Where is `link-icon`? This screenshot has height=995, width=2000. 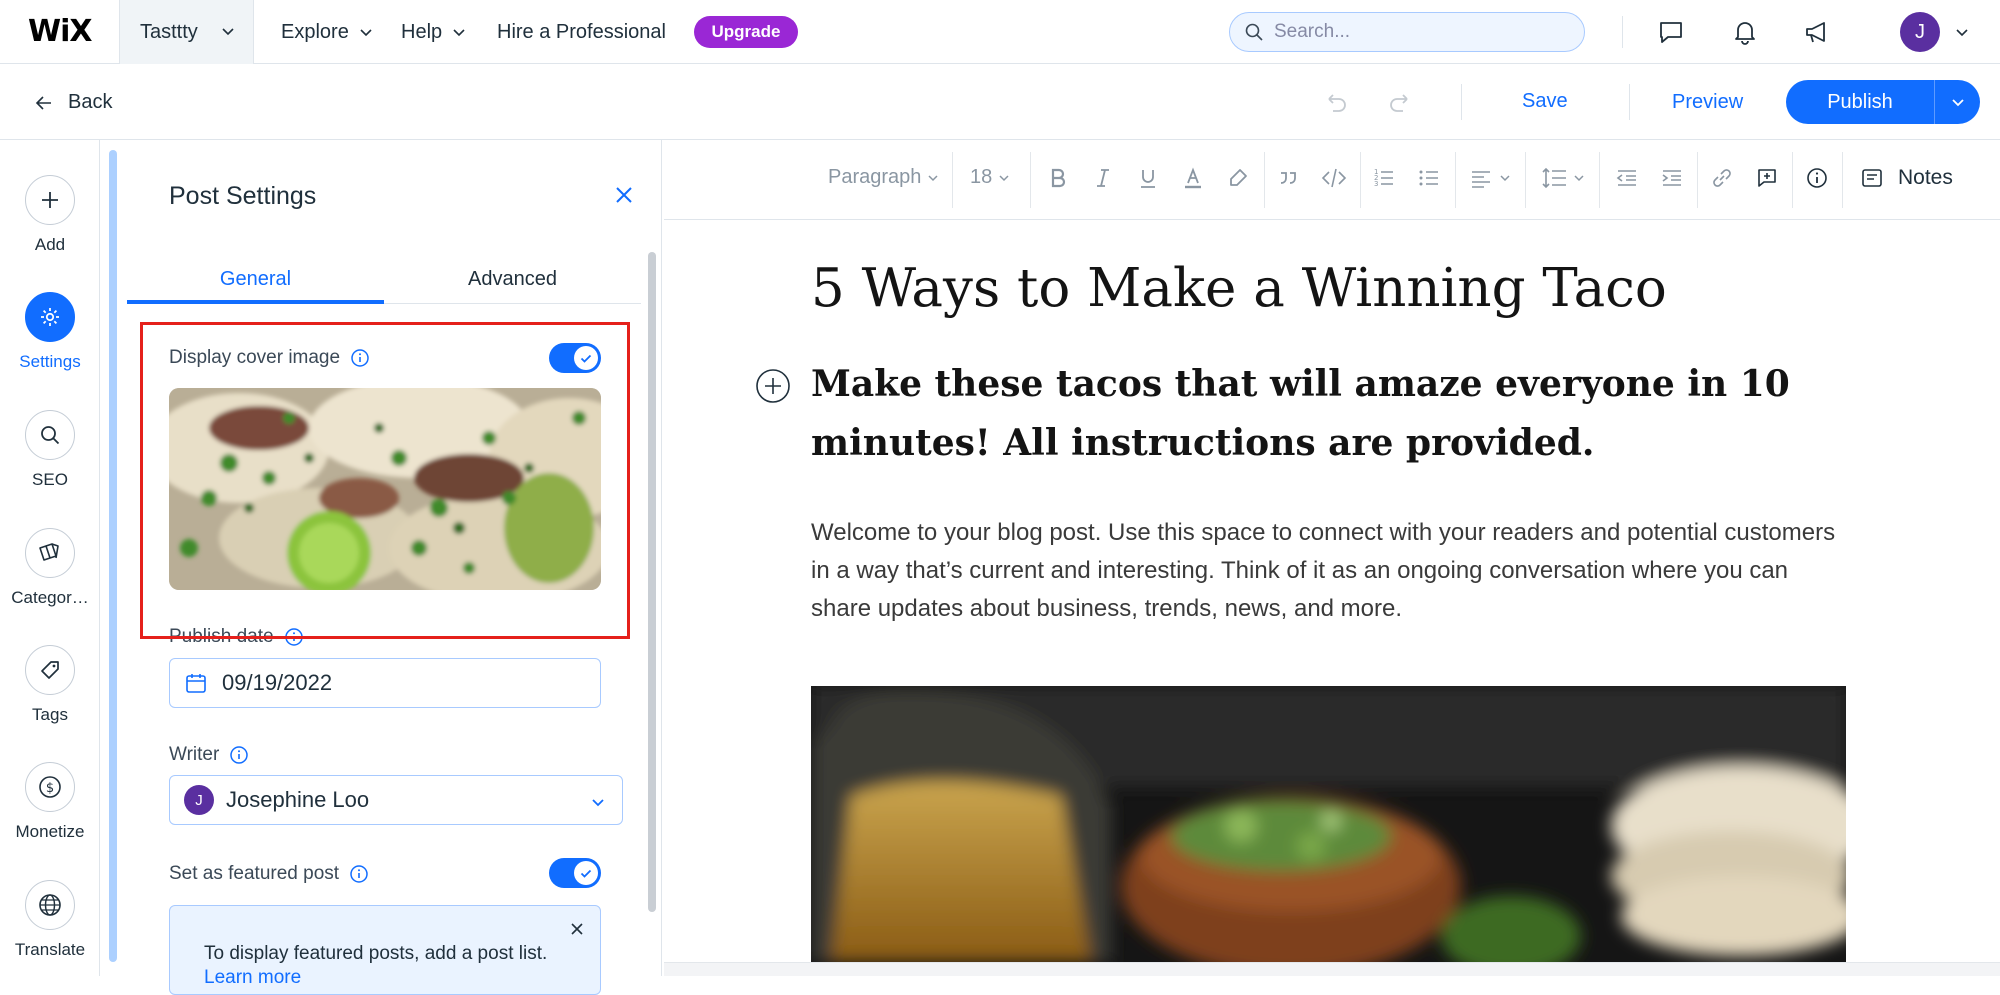 link-icon is located at coordinates (1722, 178).